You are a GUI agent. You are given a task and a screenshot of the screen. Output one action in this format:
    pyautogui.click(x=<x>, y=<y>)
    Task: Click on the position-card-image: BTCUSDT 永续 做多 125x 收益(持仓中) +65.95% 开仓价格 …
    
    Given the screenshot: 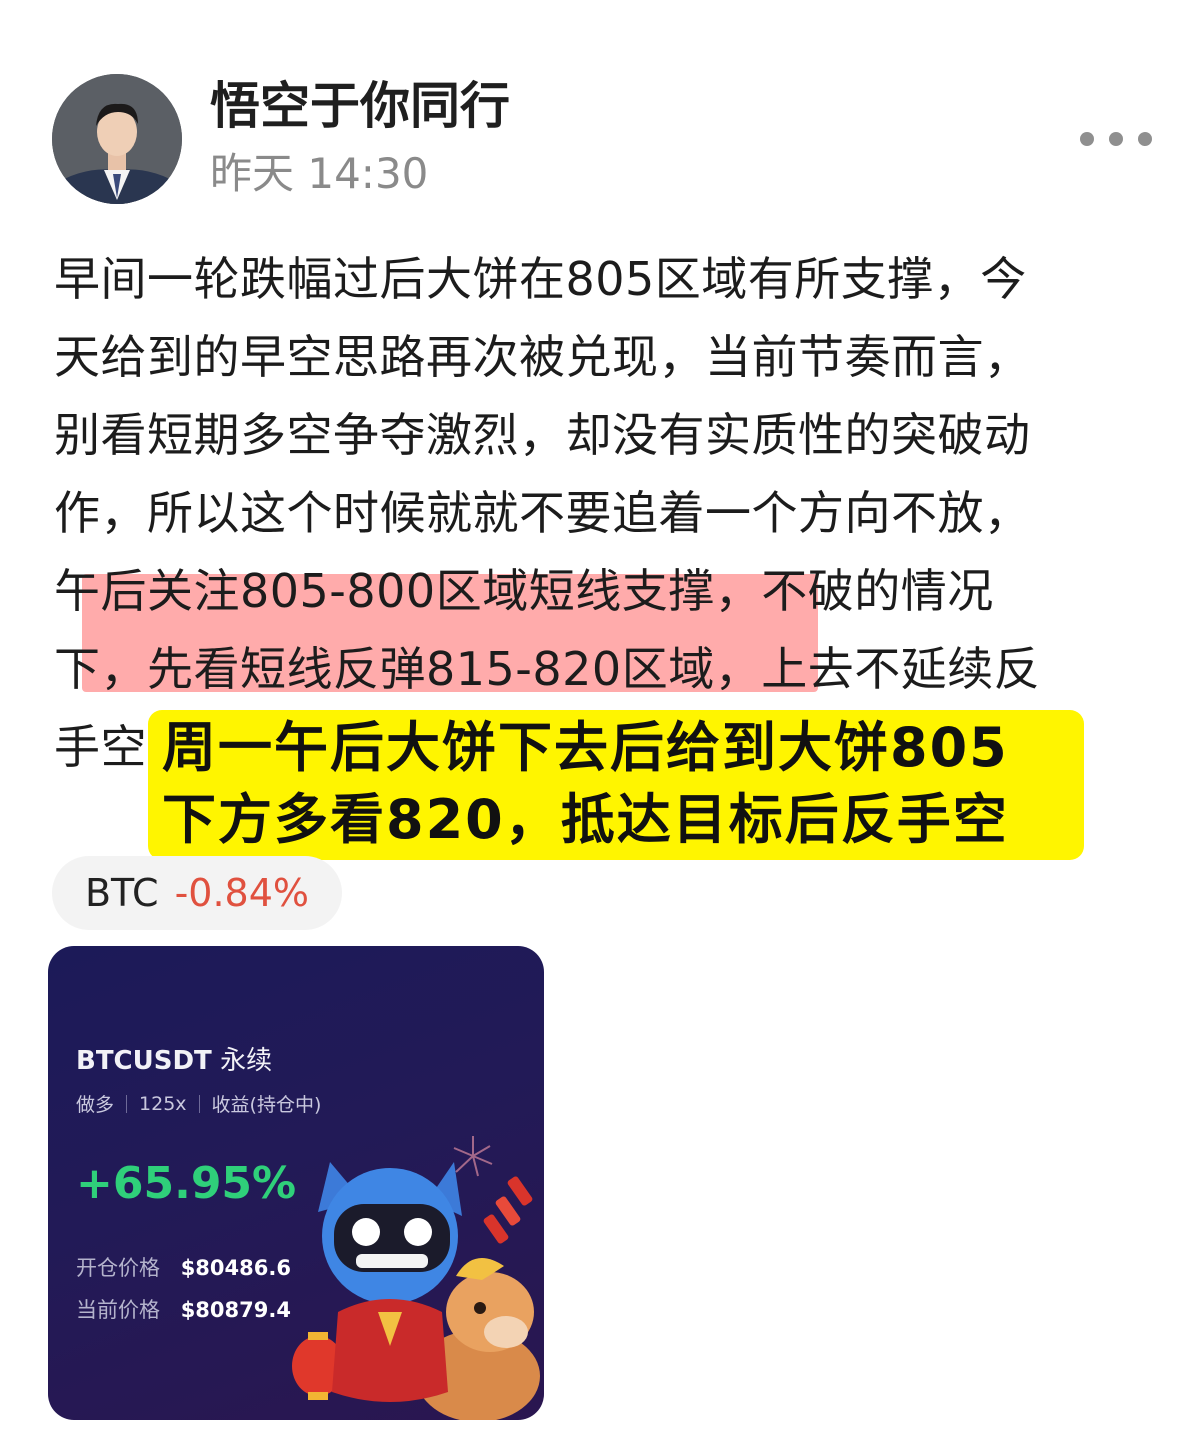 What is the action you would take?
    pyautogui.click(x=296, y=1183)
    